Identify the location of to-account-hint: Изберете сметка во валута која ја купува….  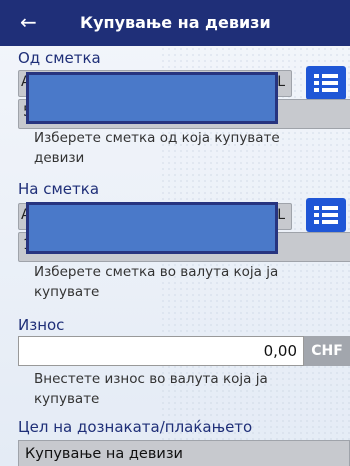
(156, 282).